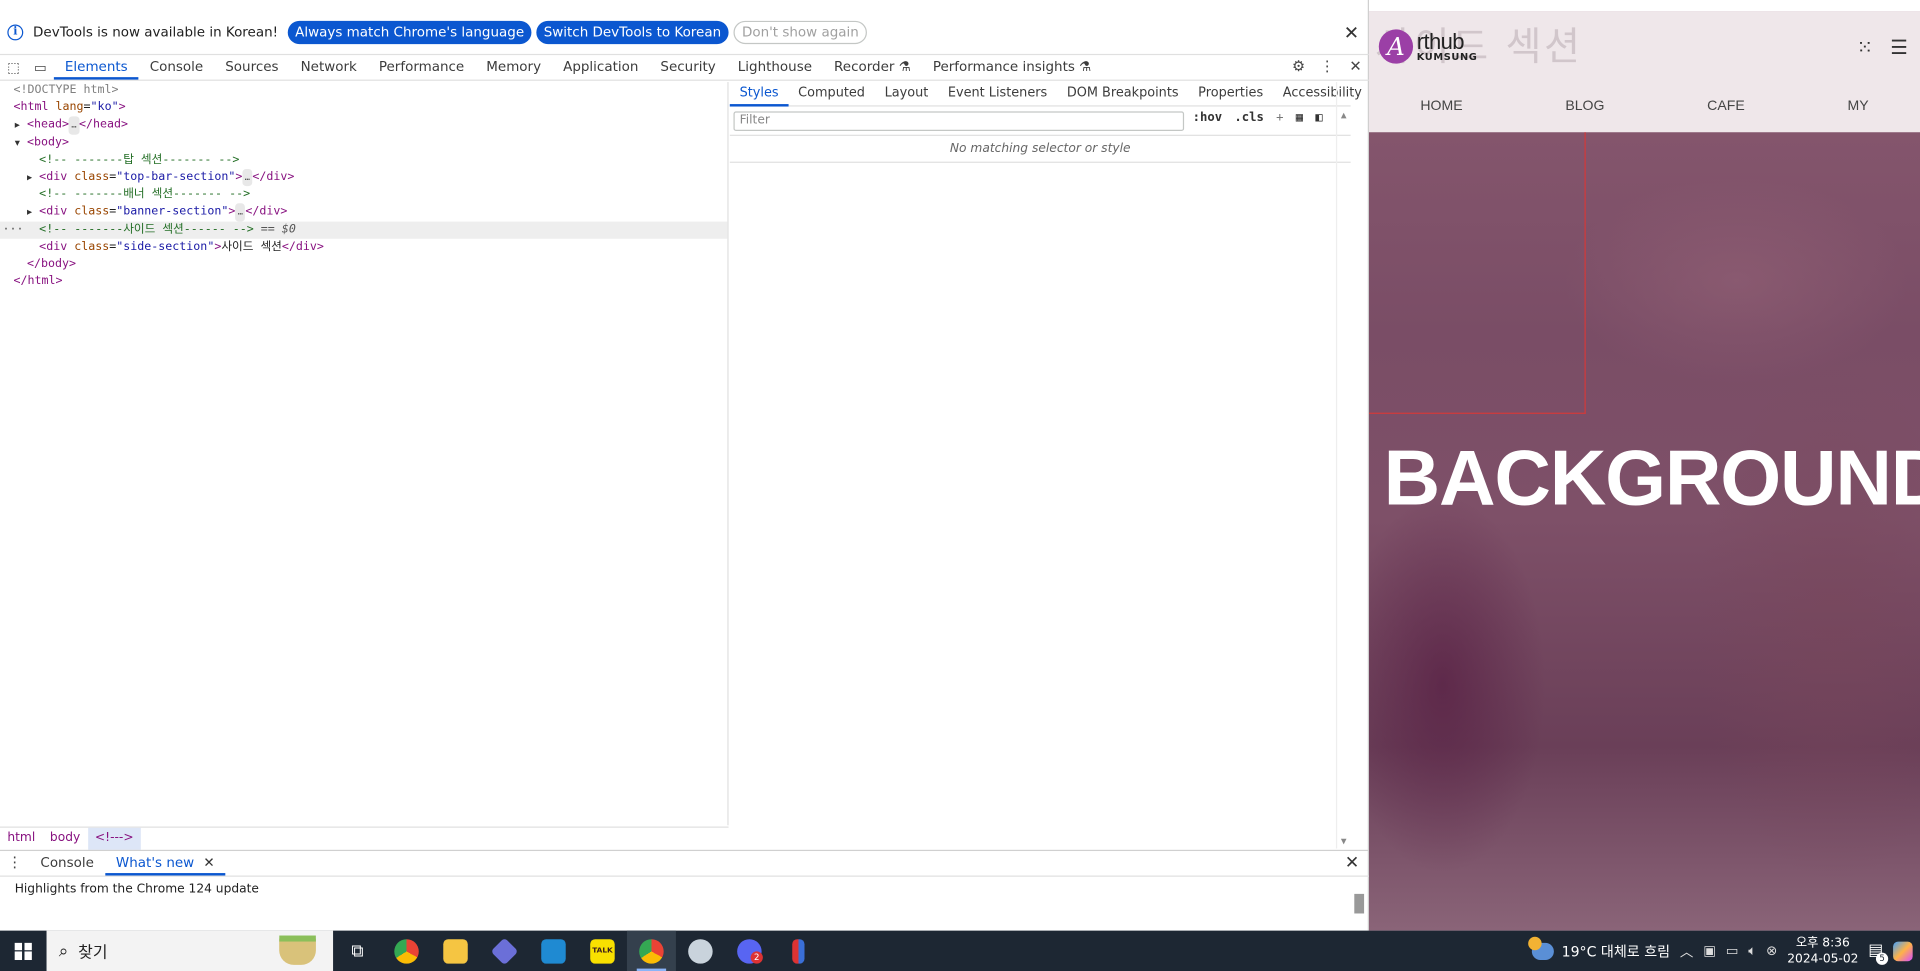 This screenshot has height=971, width=1920. What do you see at coordinates (1822, 951) in the screenshot?
I see `clock: 오후 8:36 2024-05-02` at bounding box center [1822, 951].